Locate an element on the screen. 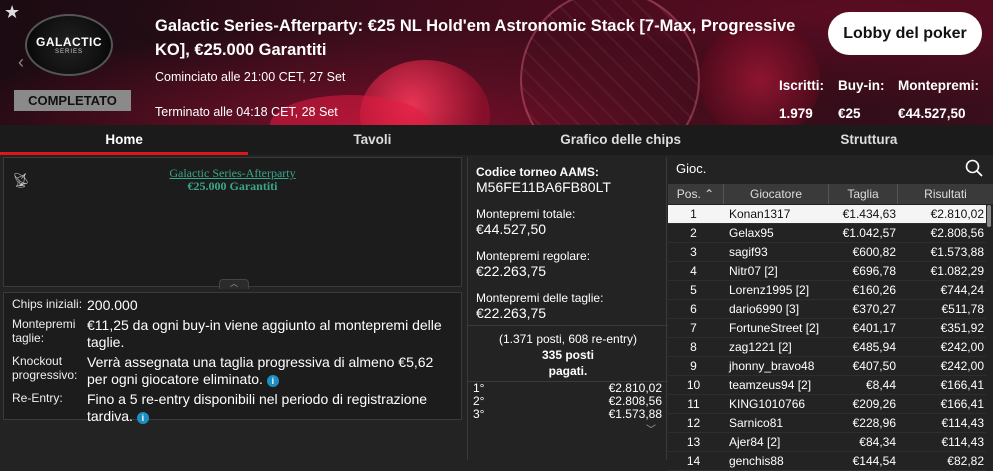 Image resolution: width=993 pixels, height=471 pixels. table-row: 4 Nitr07 [2] €696,78 €1.082,29 is located at coordinates (827, 271).